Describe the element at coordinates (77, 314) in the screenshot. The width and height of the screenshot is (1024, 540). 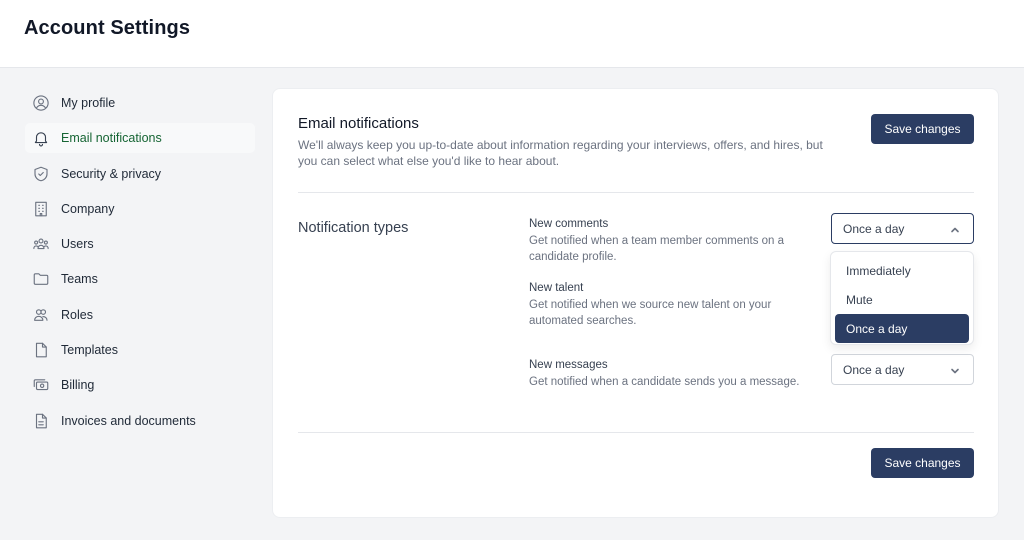
I see `sidebar-item-label: Roles` at that location.